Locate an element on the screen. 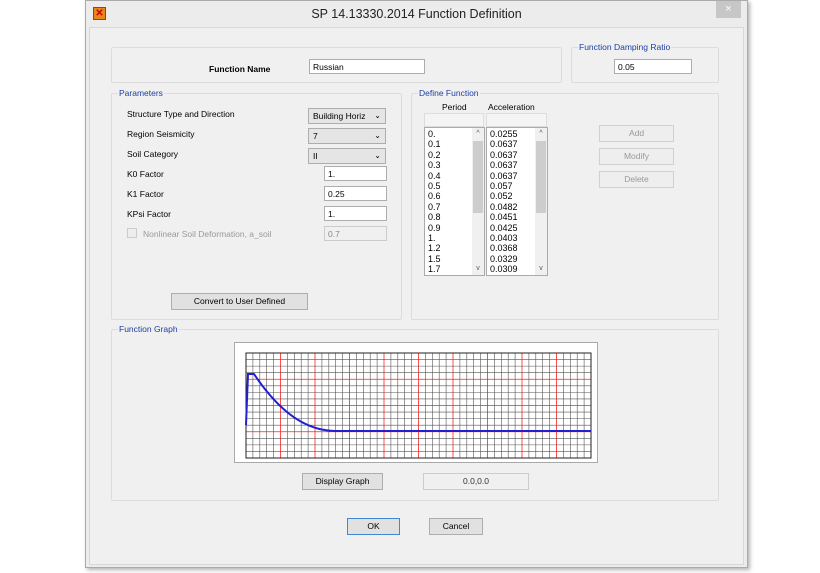 The image size is (820, 573). k0-input: 1. is located at coordinates (355, 173).